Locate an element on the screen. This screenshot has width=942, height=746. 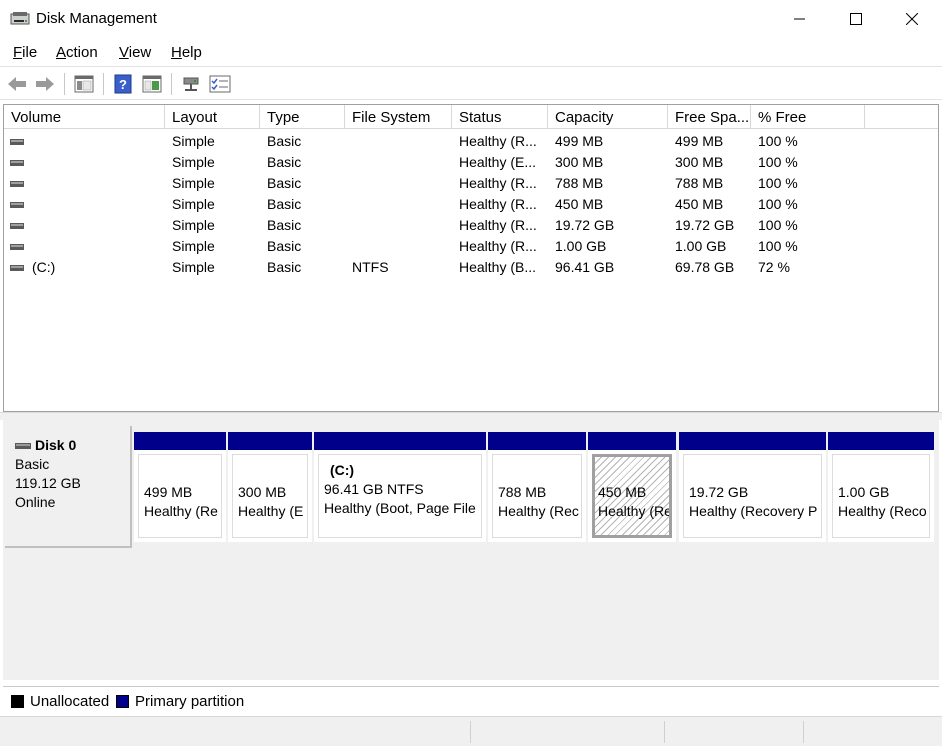
unallocated-swatch is located at coordinates (17, 701).